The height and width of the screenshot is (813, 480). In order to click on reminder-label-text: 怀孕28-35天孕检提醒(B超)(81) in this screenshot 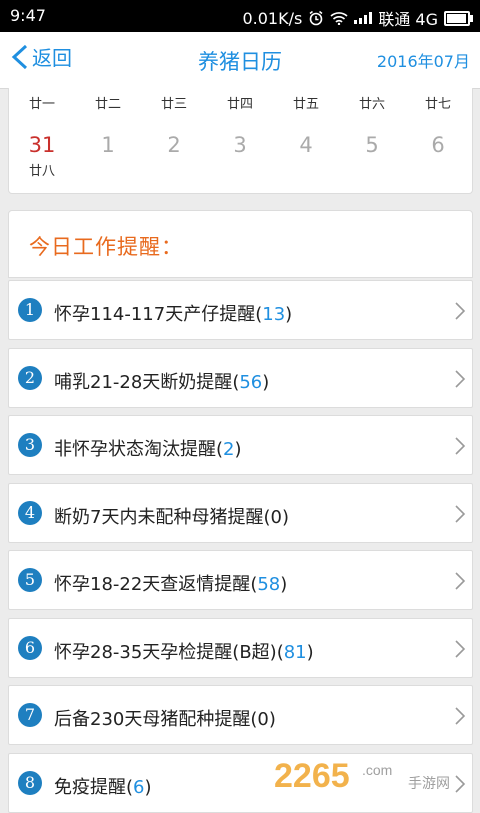, I will do `click(184, 652)`.